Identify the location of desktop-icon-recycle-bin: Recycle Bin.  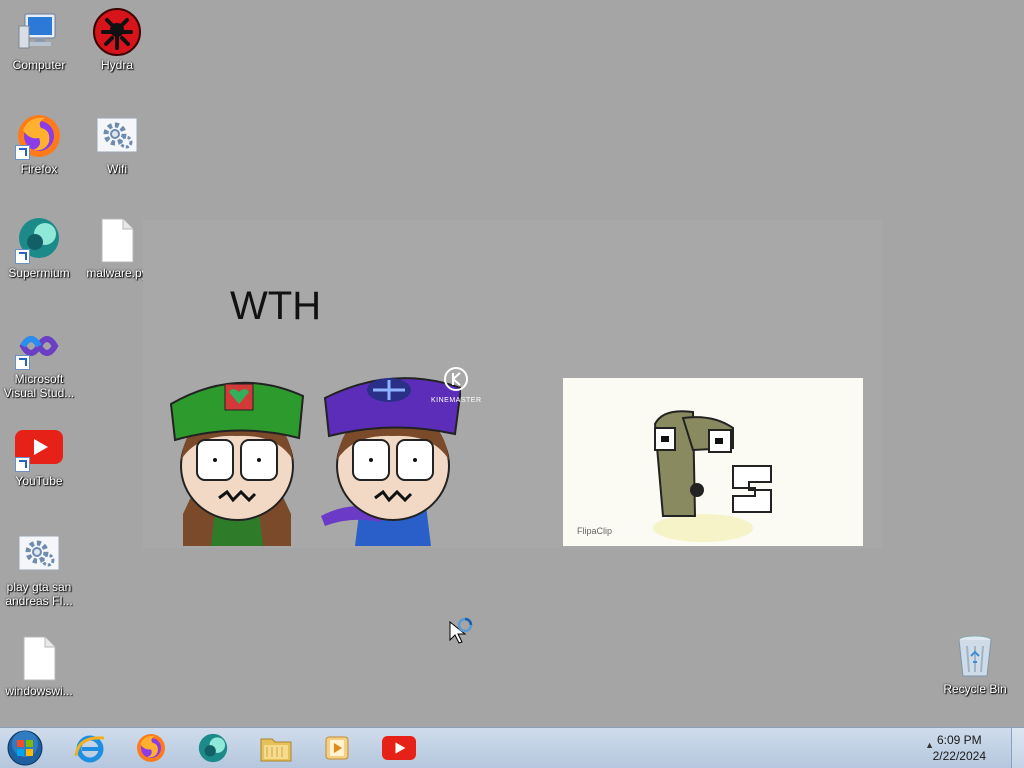
(975, 664).